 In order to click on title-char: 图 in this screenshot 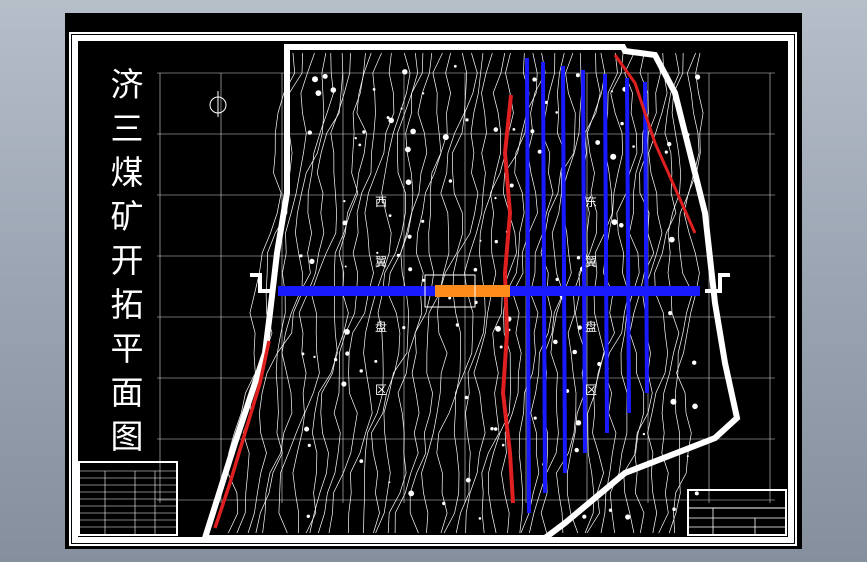, I will do `click(127, 436)`.